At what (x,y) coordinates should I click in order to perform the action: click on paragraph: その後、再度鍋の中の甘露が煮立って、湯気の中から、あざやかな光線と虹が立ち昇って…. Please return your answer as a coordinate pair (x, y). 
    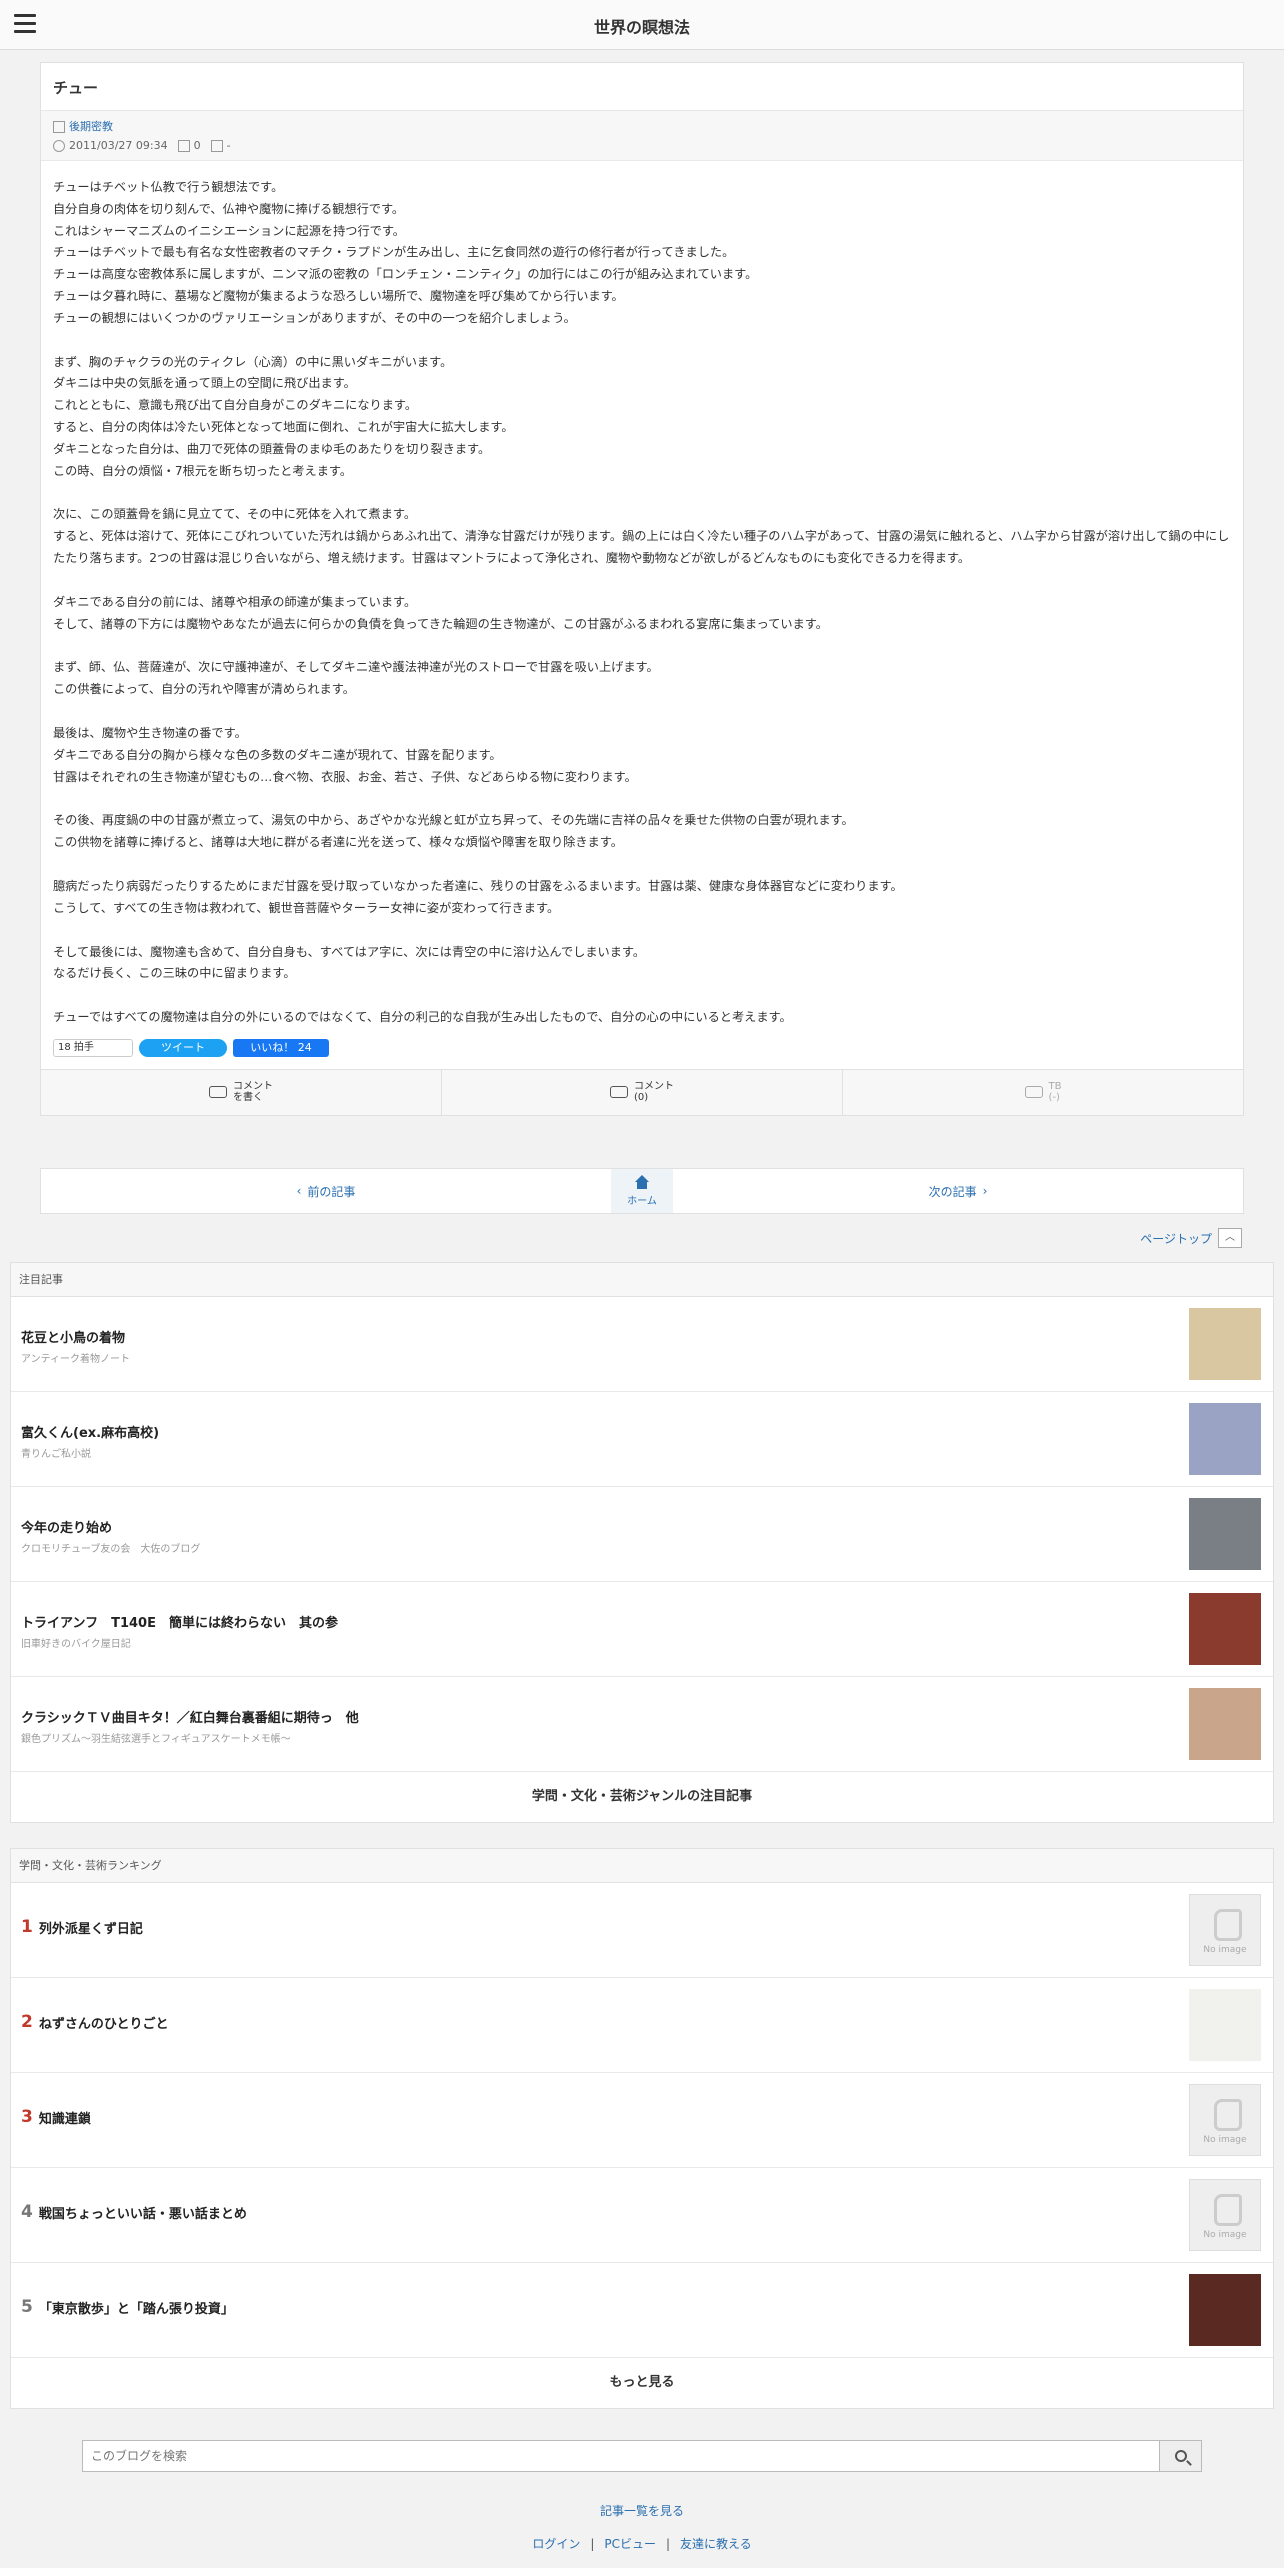
    Looking at the image, I should click on (453, 831).